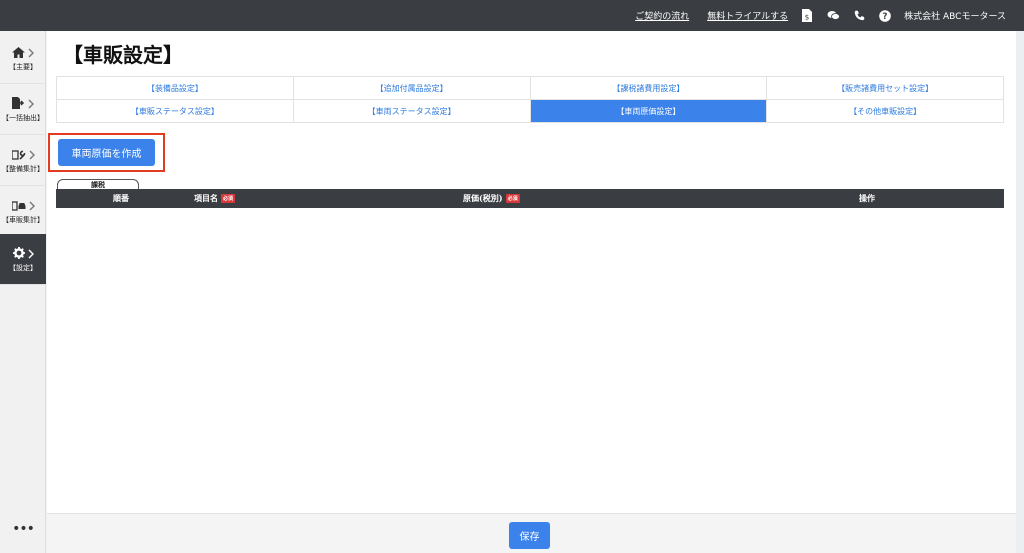 This screenshot has height=553, width=1024. What do you see at coordinates (123, 55) in the screenshot?
I see `page-title: 【車販設定】` at bounding box center [123, 55].